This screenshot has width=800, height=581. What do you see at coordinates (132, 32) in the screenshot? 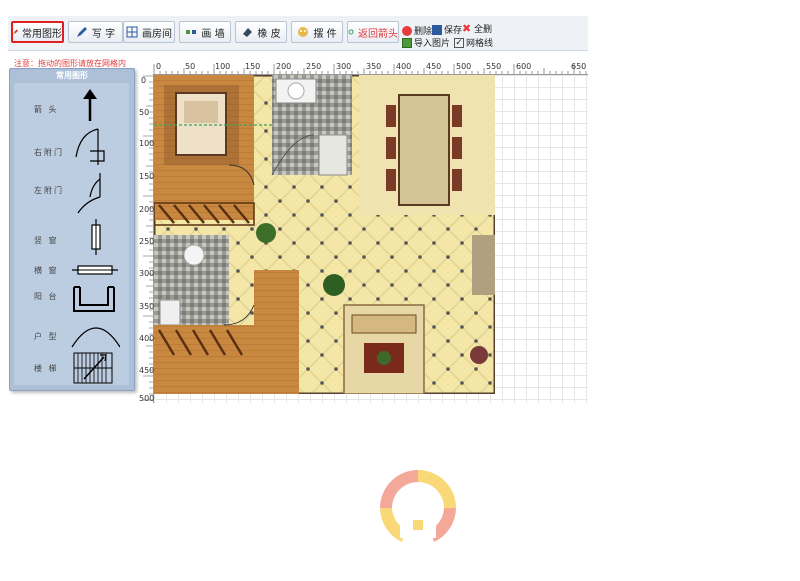
I see `room-grid-icon` at bounding box center [132, 32].